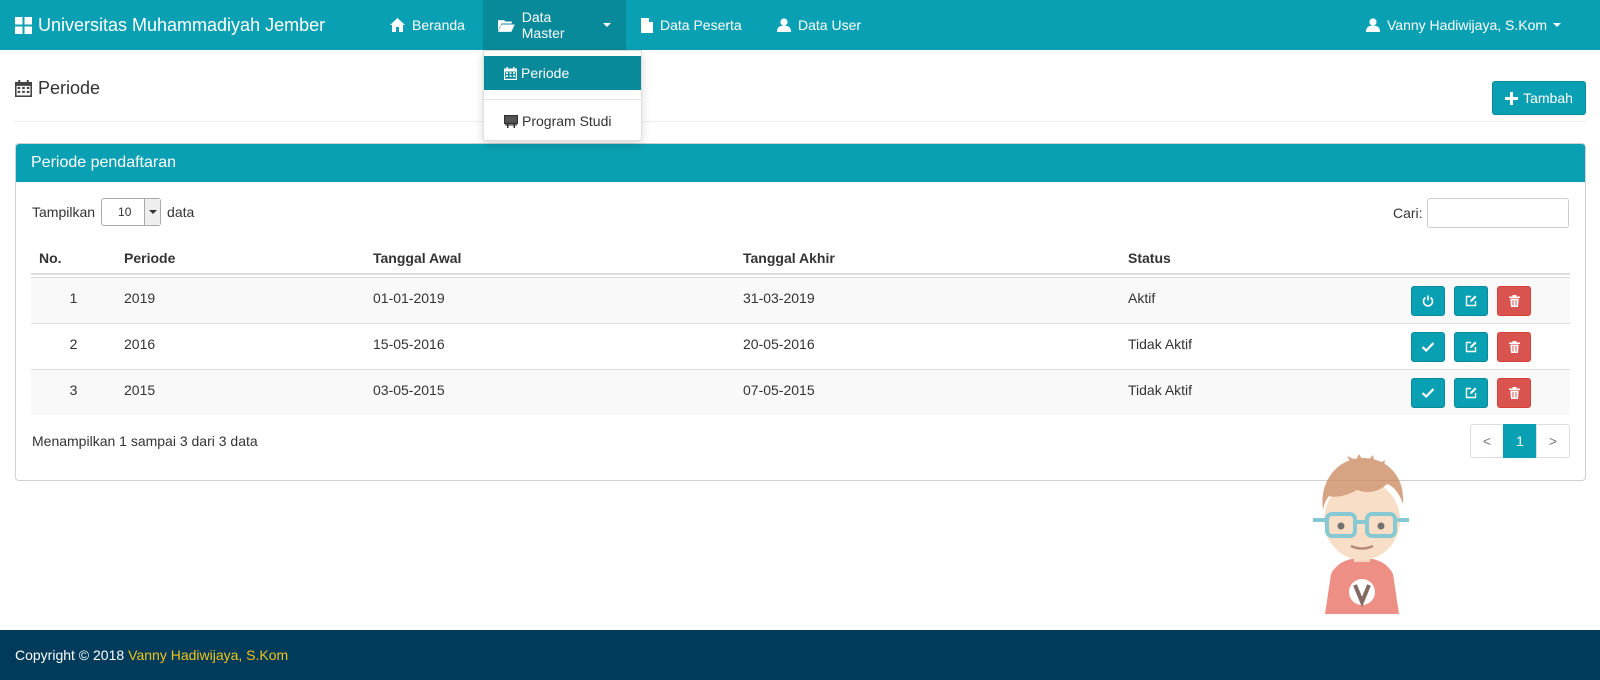  I want to click on pagination-next: >, so click(1553, 441).